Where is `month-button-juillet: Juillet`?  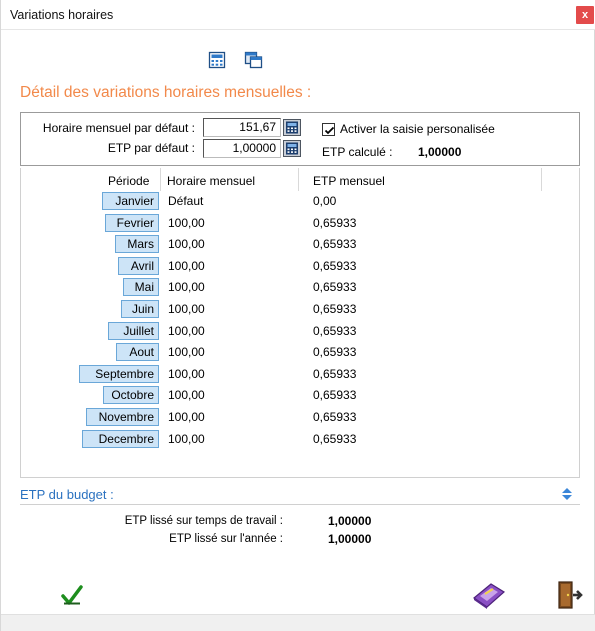
month-button-juillet: Juillet is located at coordinates (133, 331).